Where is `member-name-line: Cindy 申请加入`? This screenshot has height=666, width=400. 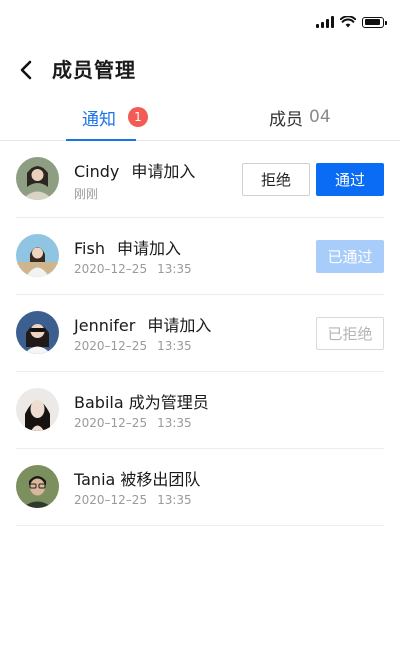
member-name-line: Cindy 申请加入 is located at coordinates (134, 170).